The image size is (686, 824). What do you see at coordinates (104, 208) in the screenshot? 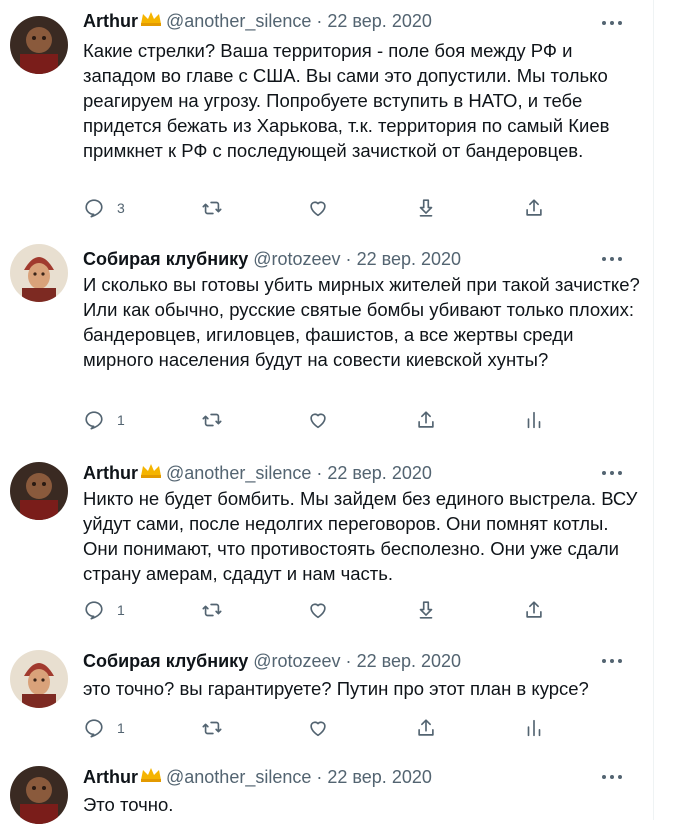
I see `reply-button: 3` at bounding box center [104, 208].